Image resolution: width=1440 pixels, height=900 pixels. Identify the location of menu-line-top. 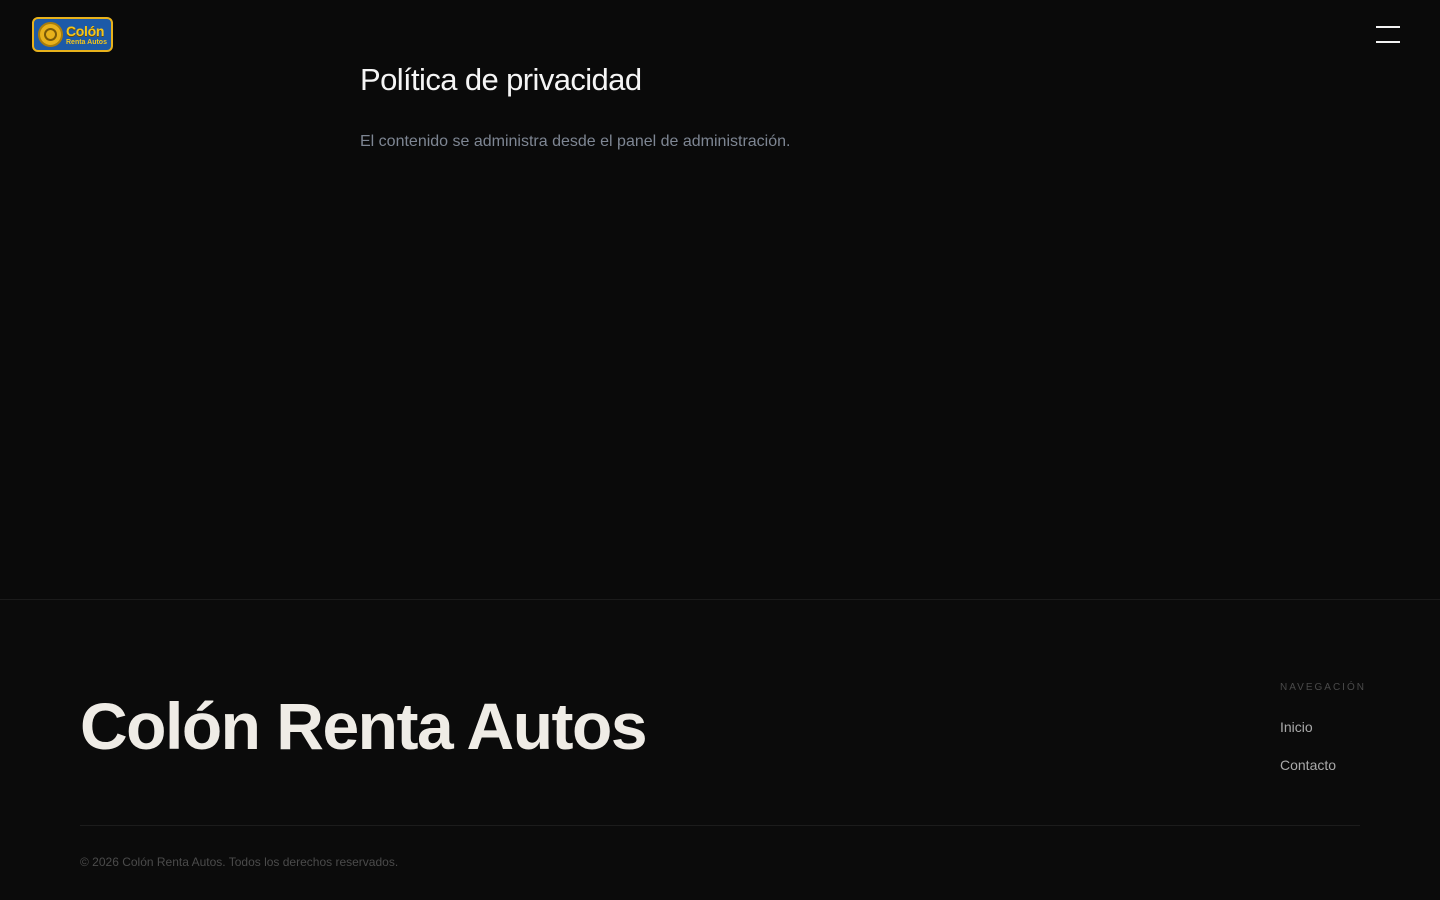
(1388, 27).